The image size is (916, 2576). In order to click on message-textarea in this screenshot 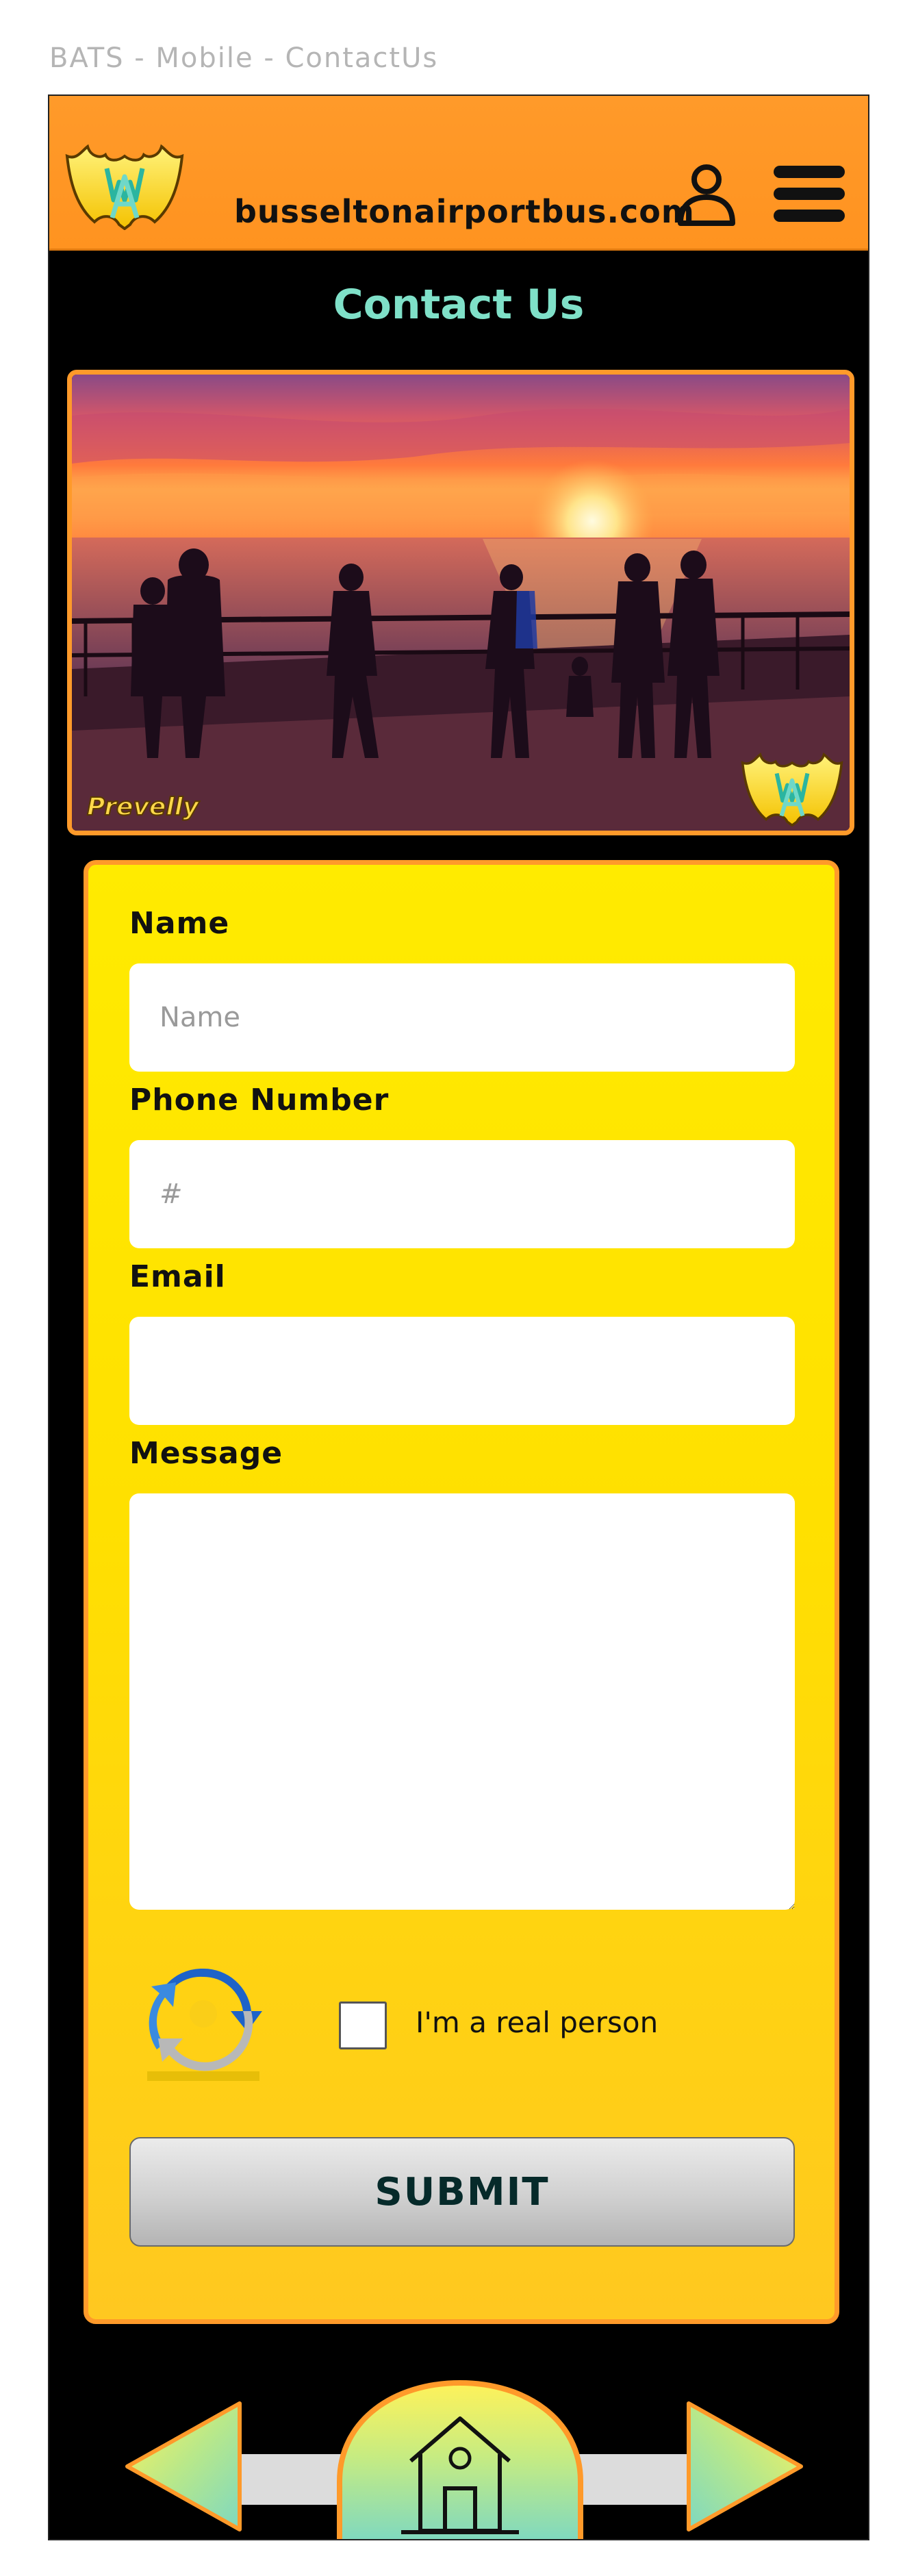, I will do `click(462, 1701)`.